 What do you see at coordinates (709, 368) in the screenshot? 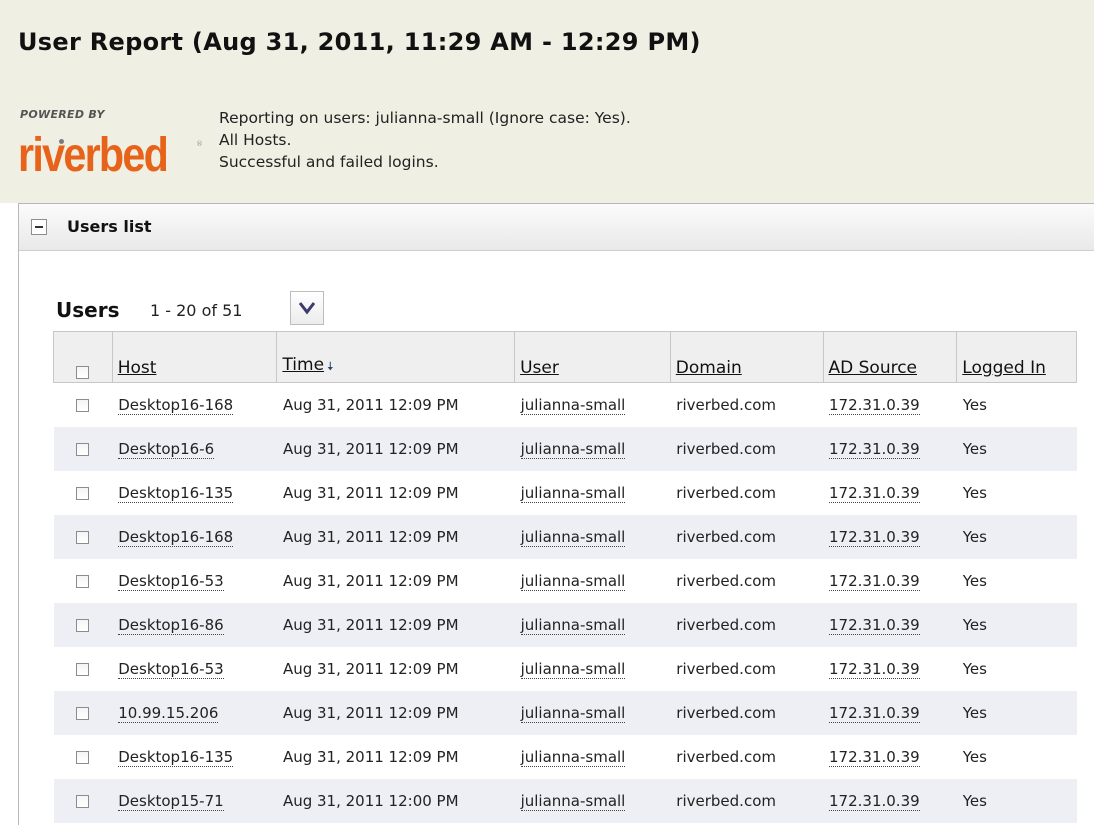
I see `column-domain-label: Domain` at bounding box center [709, 368].